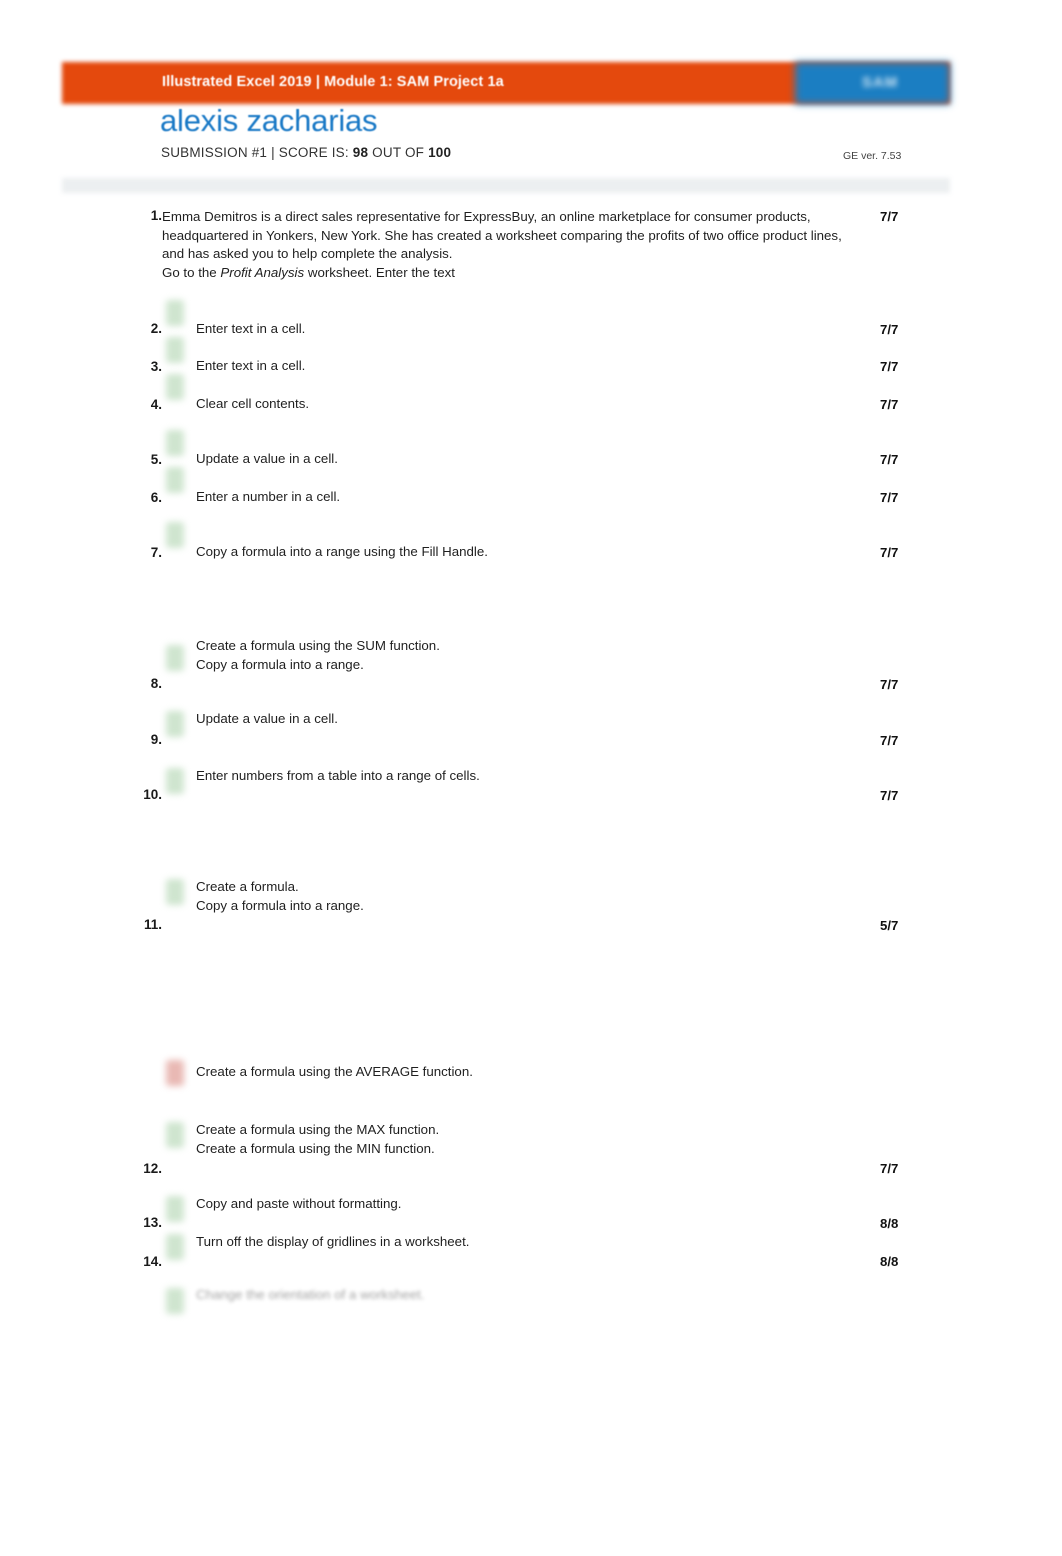 Image resolution: width=1062 pixels, height=1556 pixels. I want to click on task-description: Change the orientation of a worksheet., so click(310, 1294).